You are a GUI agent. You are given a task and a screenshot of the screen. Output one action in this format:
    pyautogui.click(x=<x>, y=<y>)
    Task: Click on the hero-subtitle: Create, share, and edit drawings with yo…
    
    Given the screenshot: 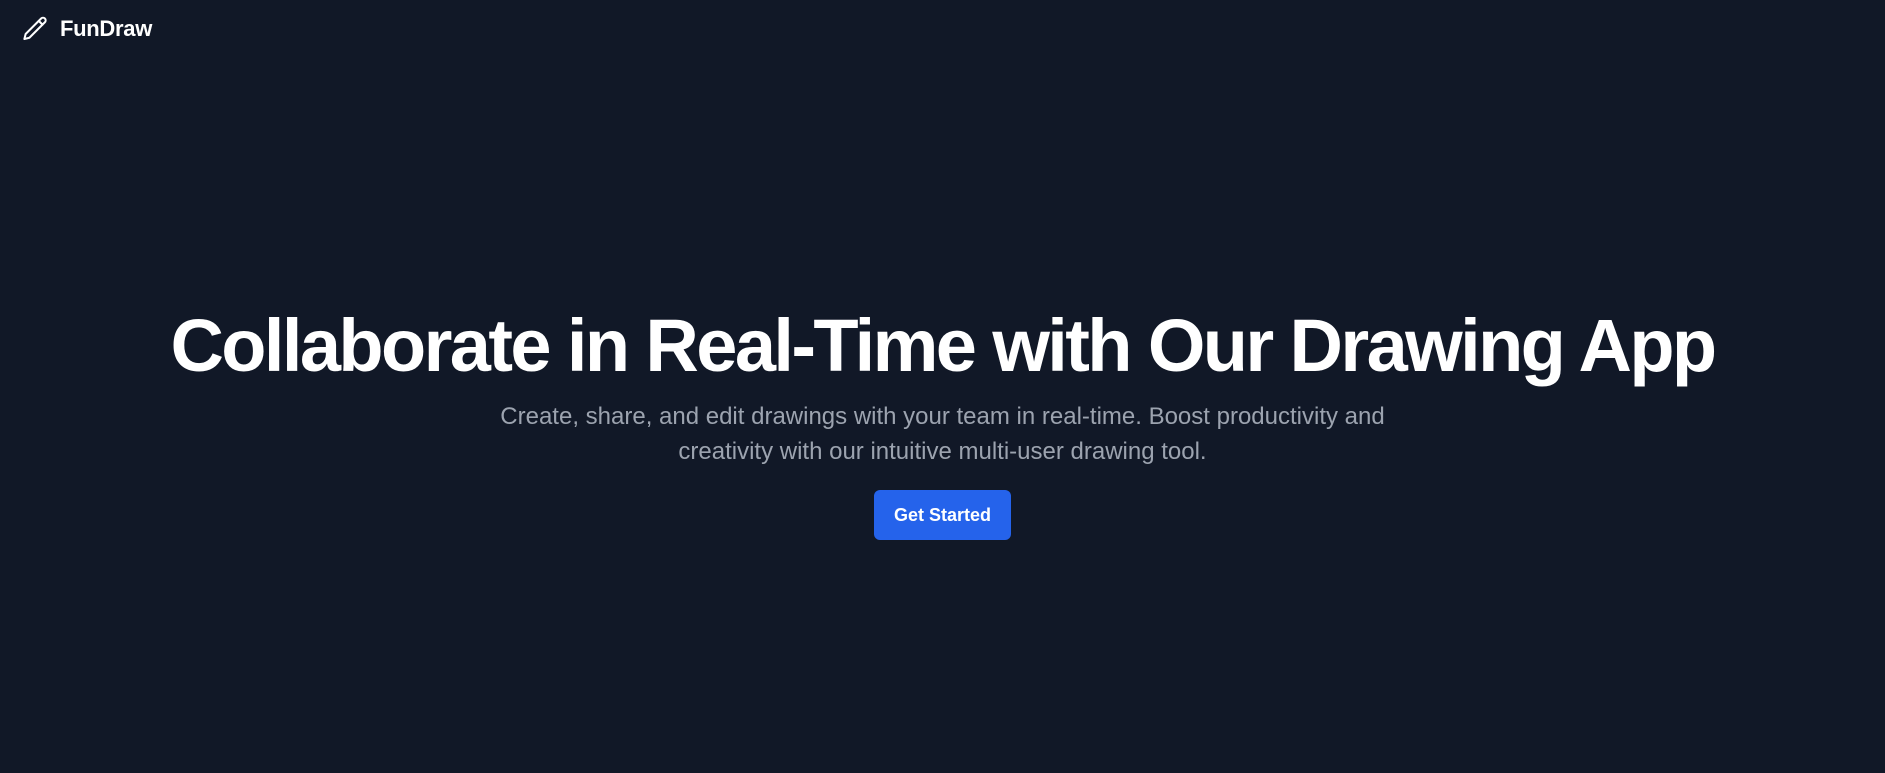 What is the action you would take?
    pyautogui.click(x=942, y=434)
    